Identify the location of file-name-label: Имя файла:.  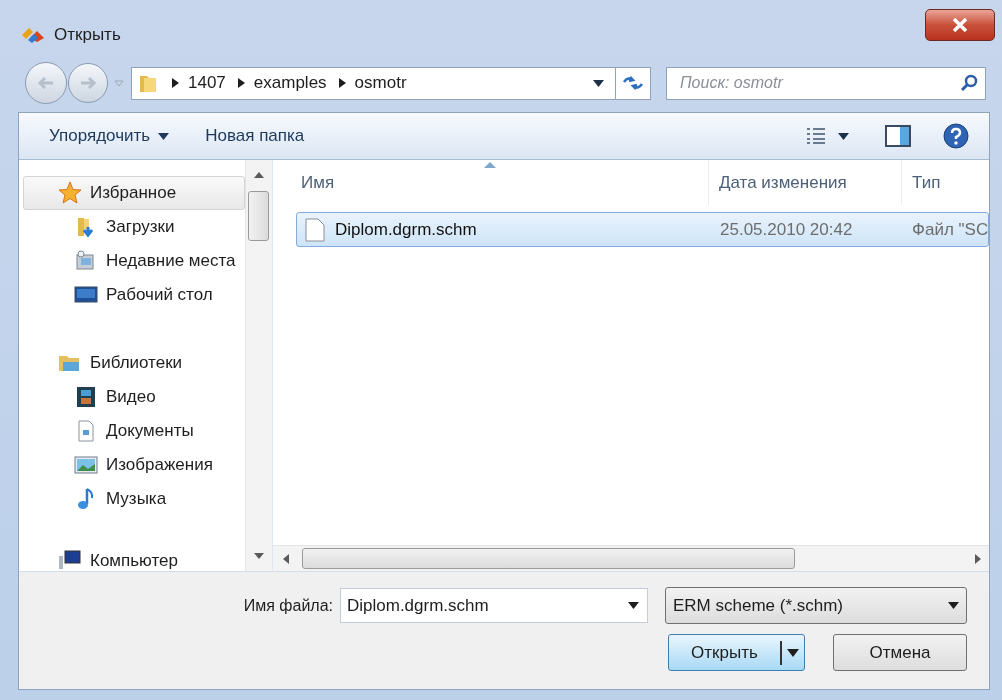
(287, 605).